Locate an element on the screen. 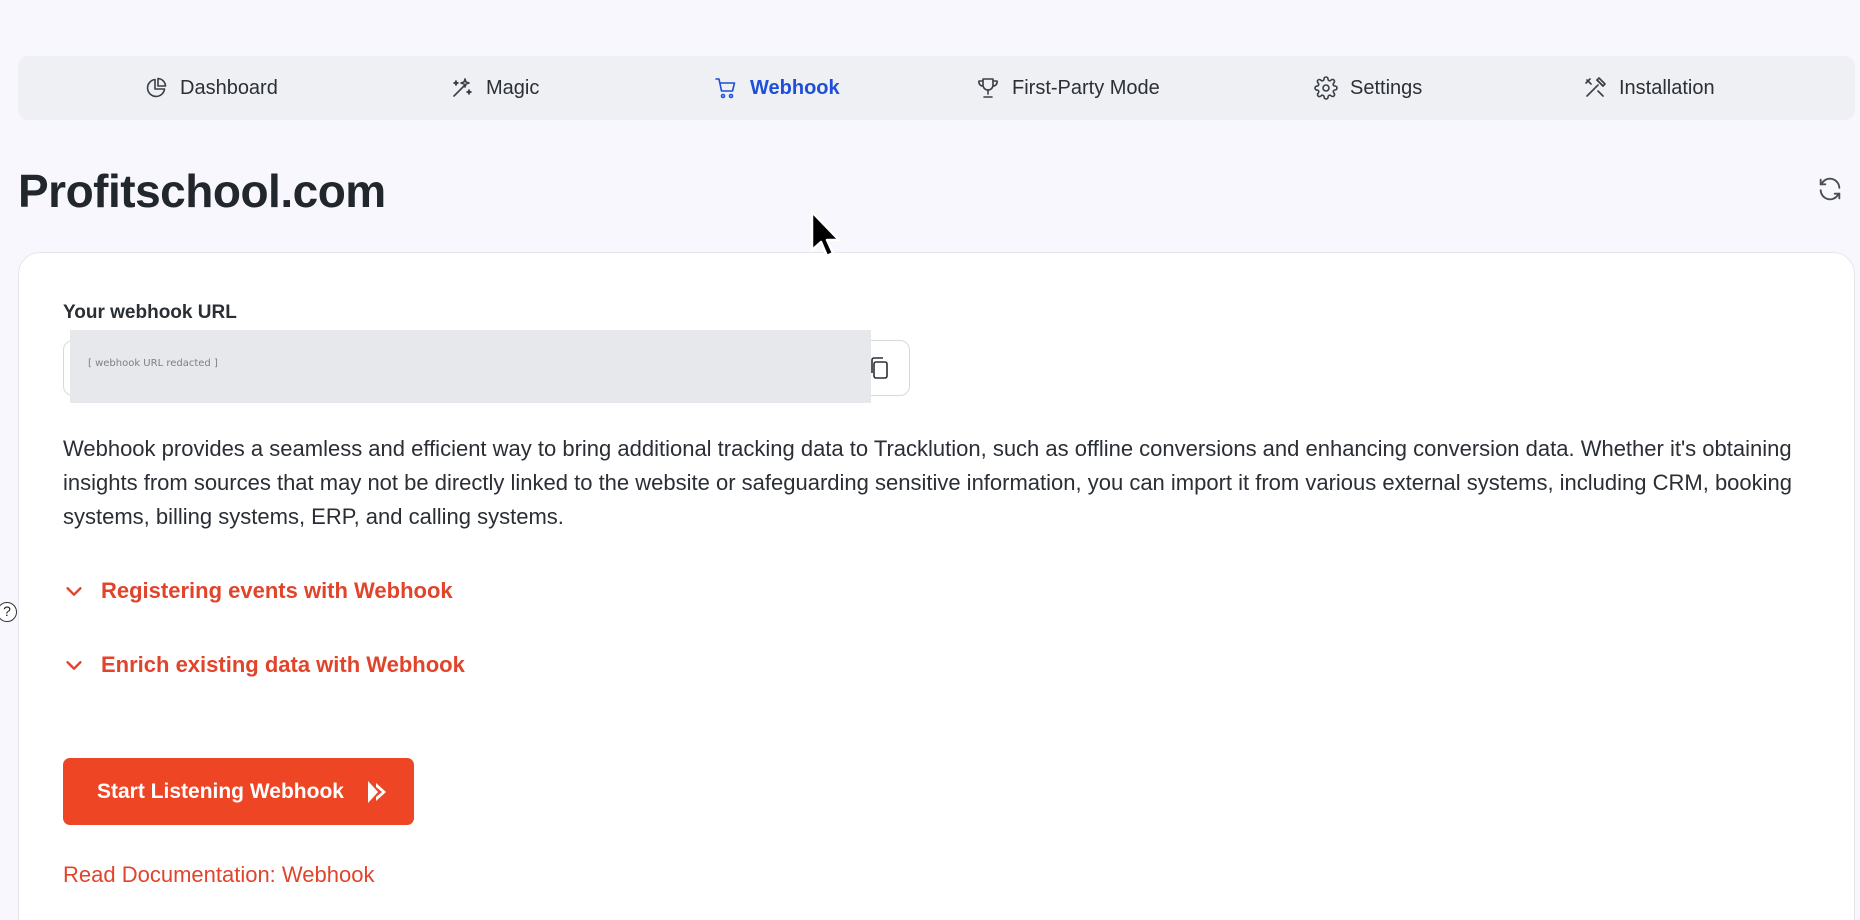 This screenshot has width=1860, height=920. accordion-enrich-data: Enrich existing data with Webhook is located at coordinates (264, 665).